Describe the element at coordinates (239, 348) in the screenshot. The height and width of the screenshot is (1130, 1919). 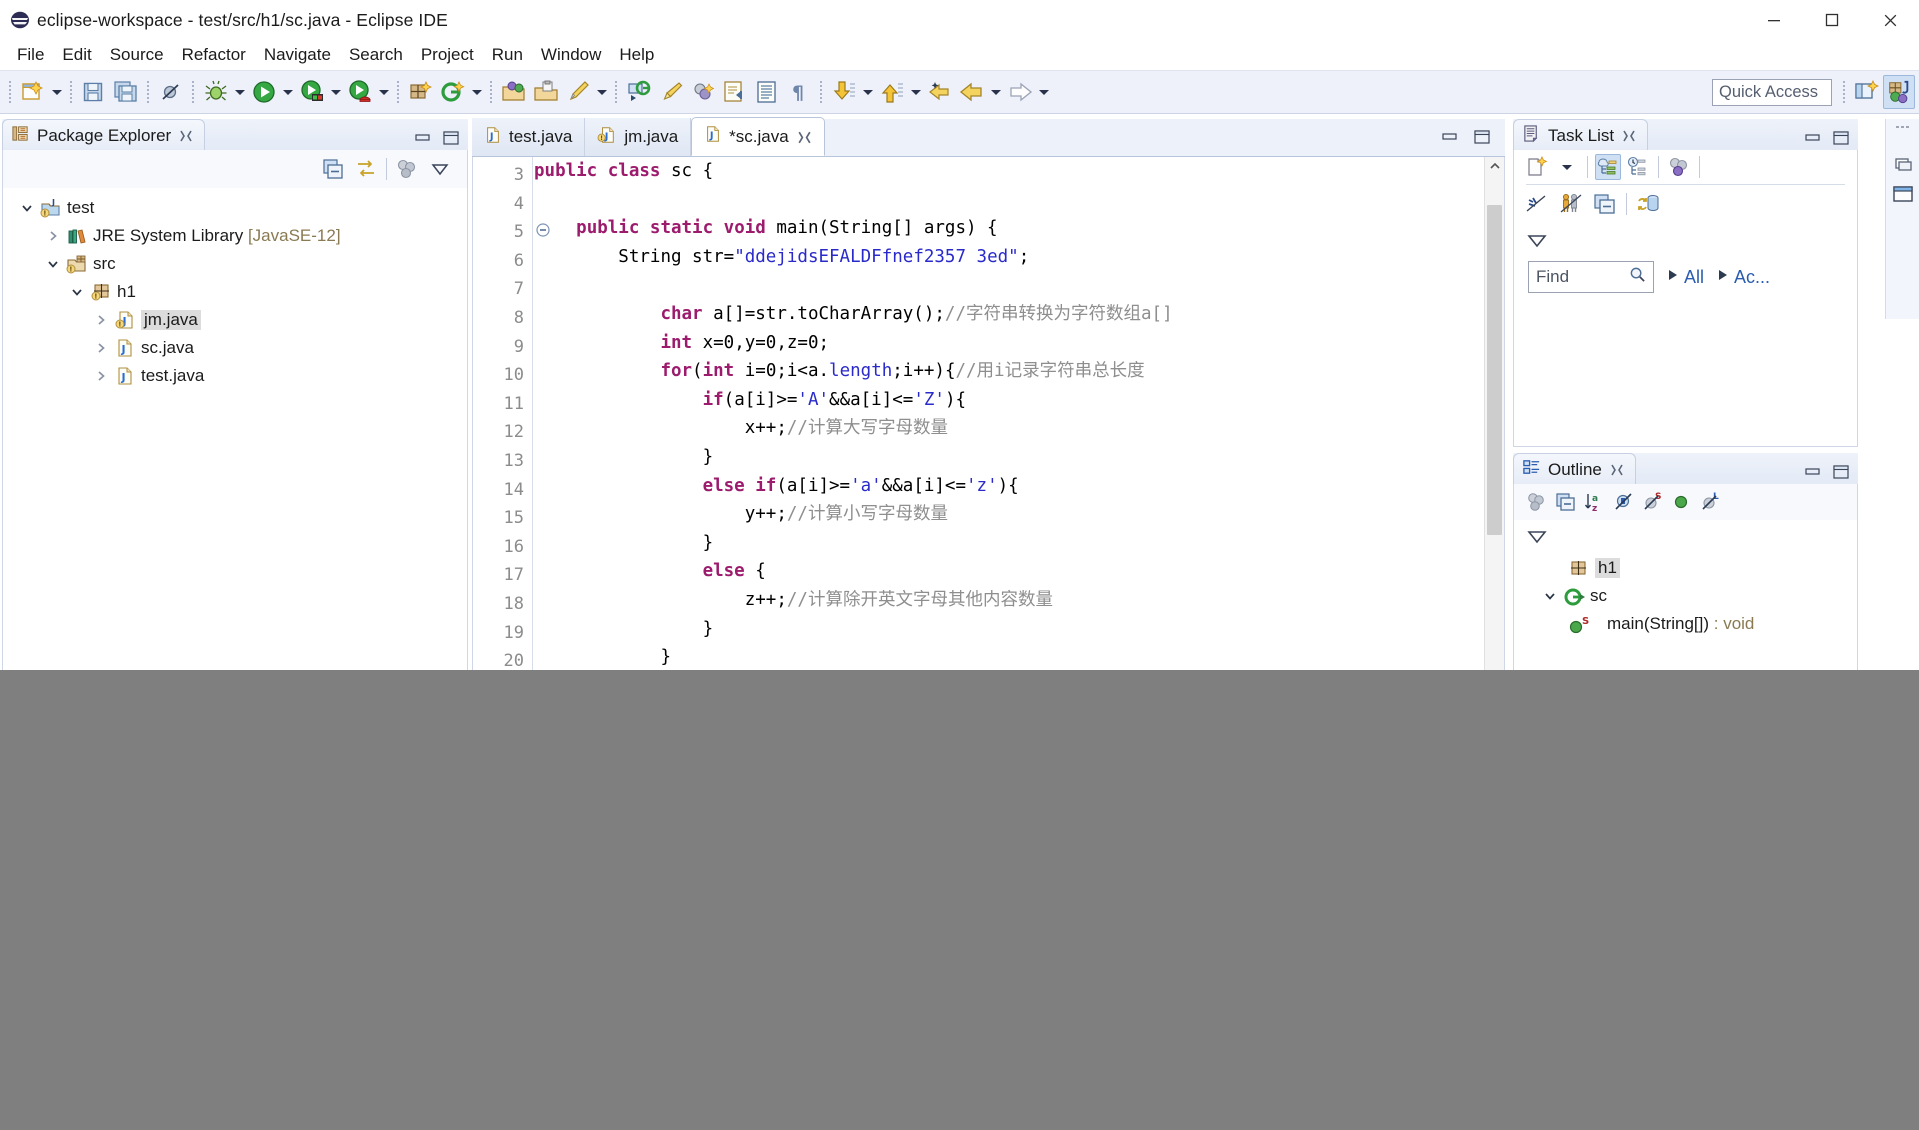
I see `tree-item-sc-java: J sc.java` at that location.